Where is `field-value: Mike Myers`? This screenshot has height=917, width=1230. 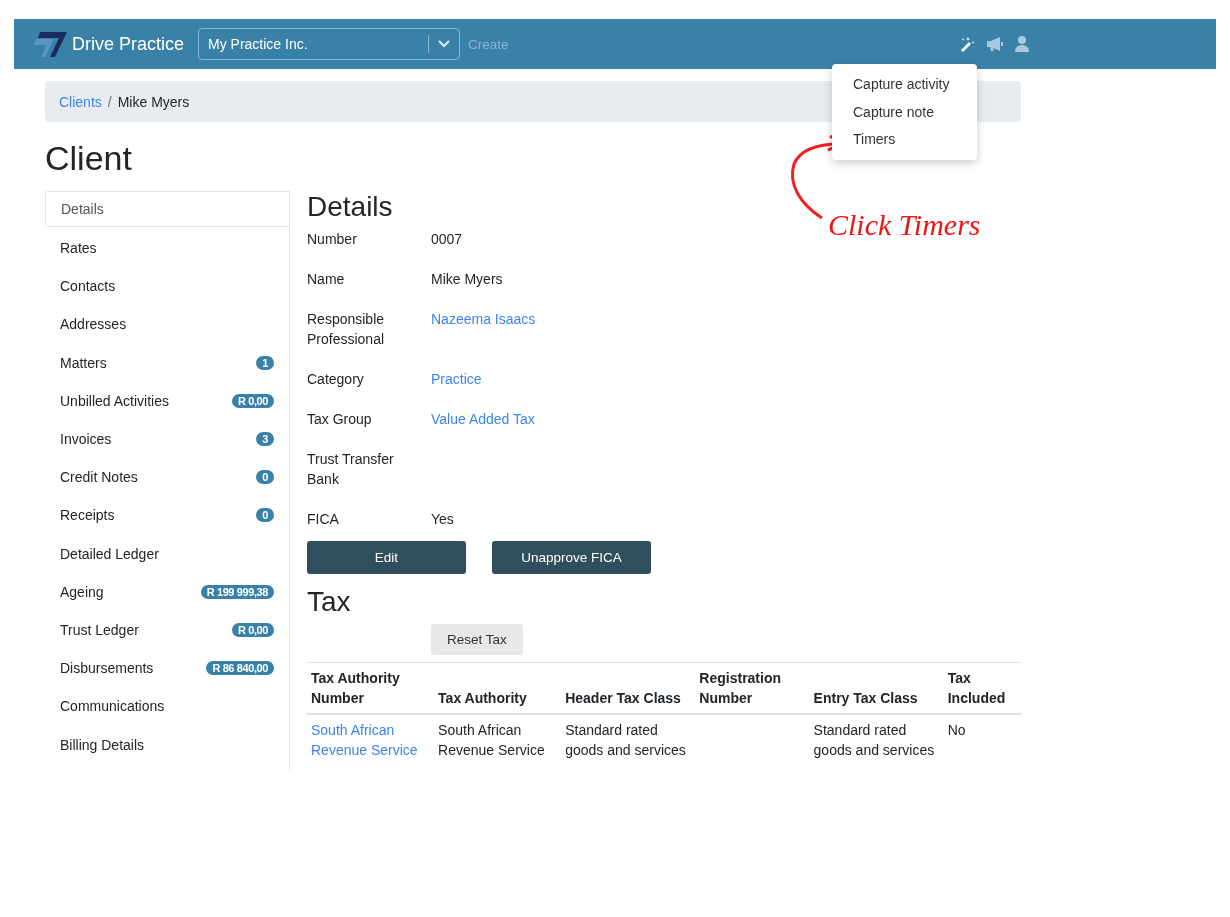 field-value: Mike Myers is located at coordinates (467, 279).